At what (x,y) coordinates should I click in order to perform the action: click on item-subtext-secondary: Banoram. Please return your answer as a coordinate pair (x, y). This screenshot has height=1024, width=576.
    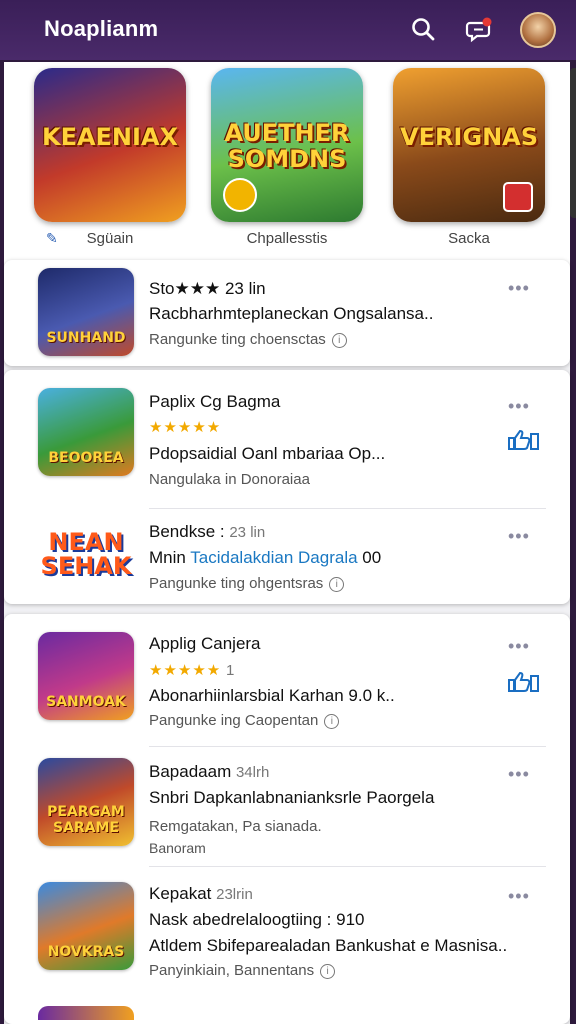
    Looking at the image, I should click on (177, 848).